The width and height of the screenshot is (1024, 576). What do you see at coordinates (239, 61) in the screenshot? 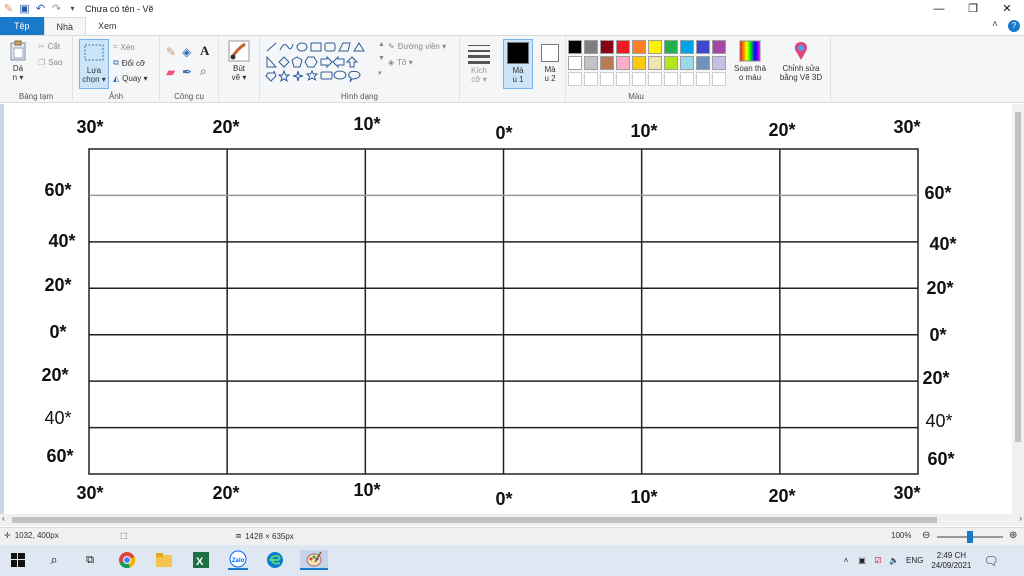
I see `brushes-button: Bút vẽ ▾` at bounding box center [239, 61].